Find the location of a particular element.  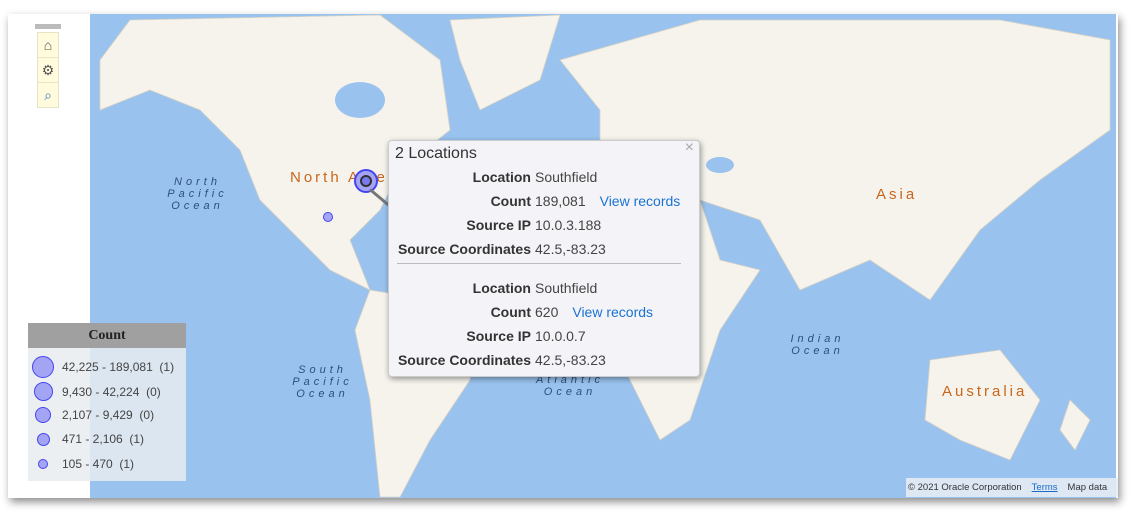

legend-range: 105 - 470 is located at coordinates (87, 464).